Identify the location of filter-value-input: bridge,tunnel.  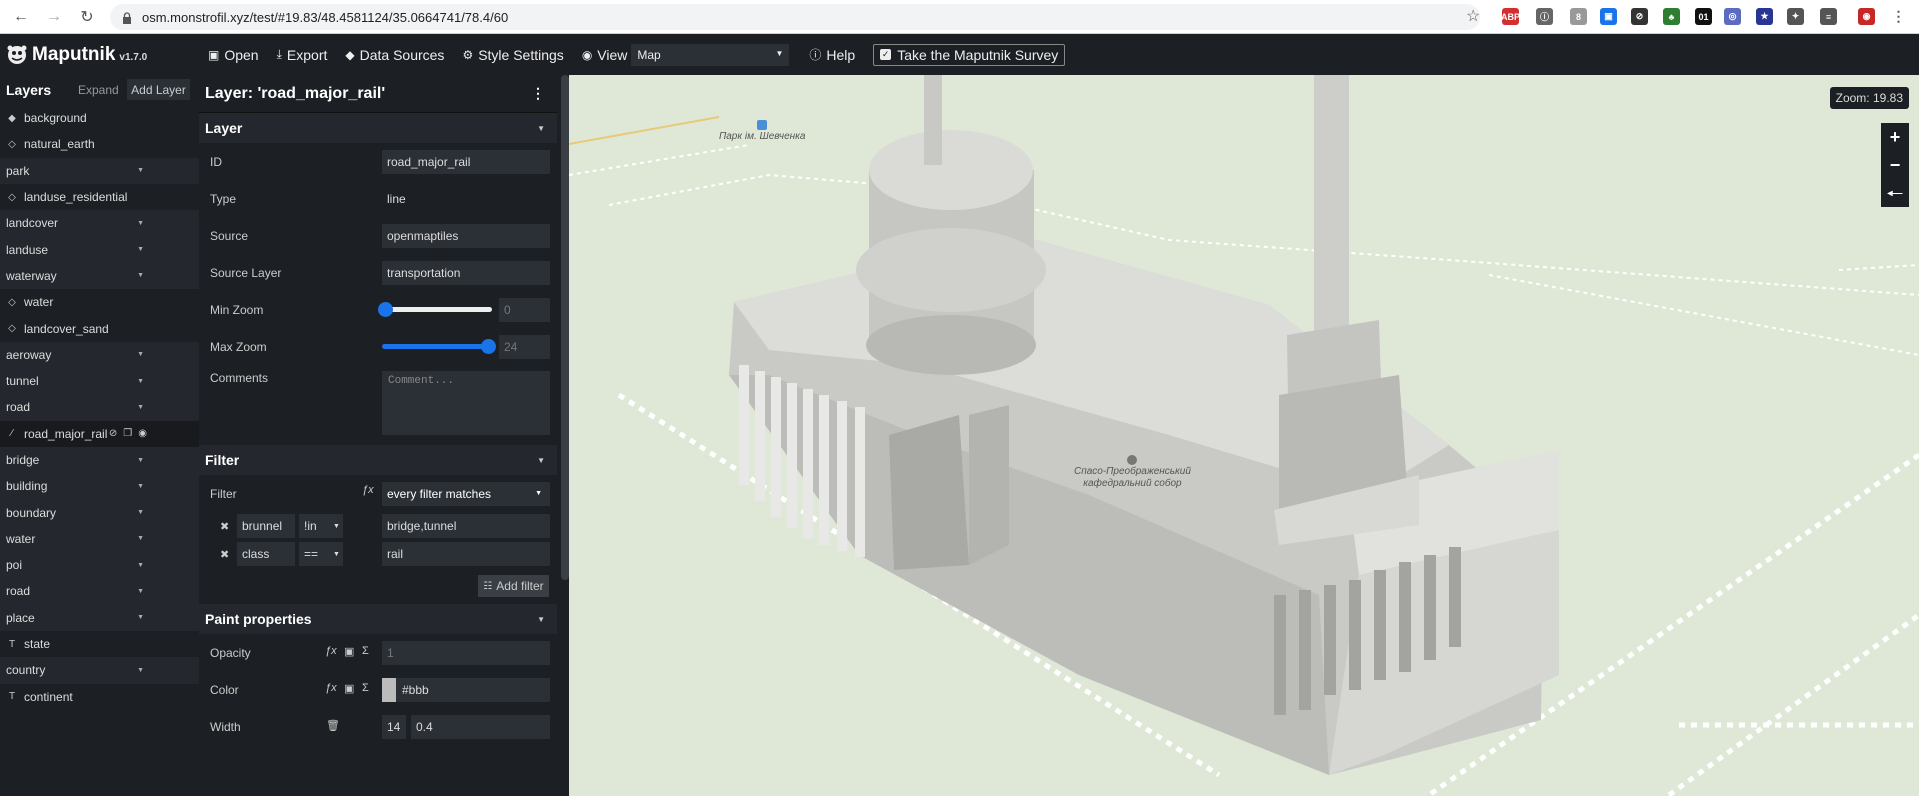
(466, 526).